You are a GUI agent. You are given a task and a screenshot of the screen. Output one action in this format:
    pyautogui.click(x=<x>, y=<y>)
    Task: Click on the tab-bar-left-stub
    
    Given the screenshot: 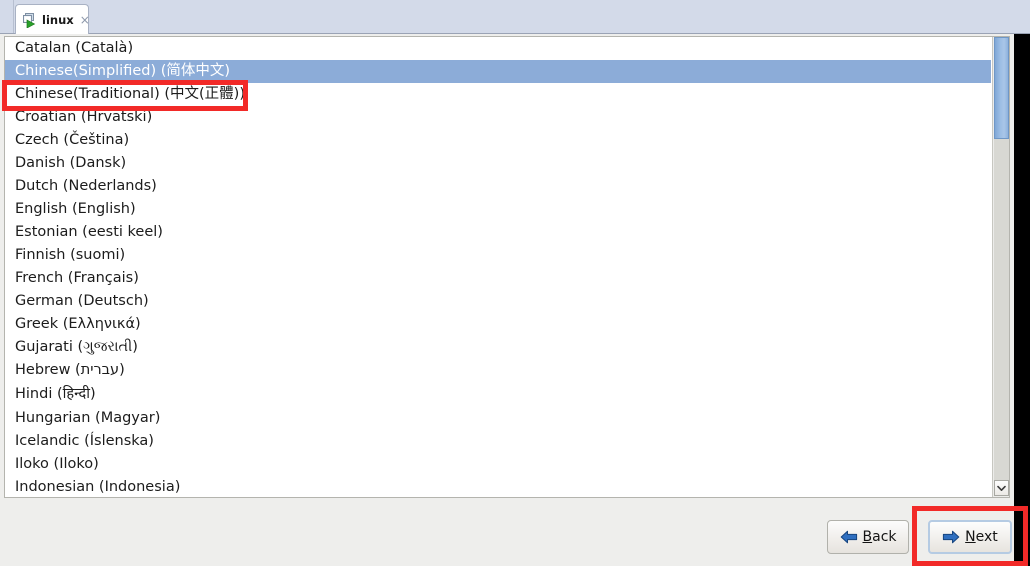 What is the action you would take?
    pyautogui.click(x=7, y=16)
    